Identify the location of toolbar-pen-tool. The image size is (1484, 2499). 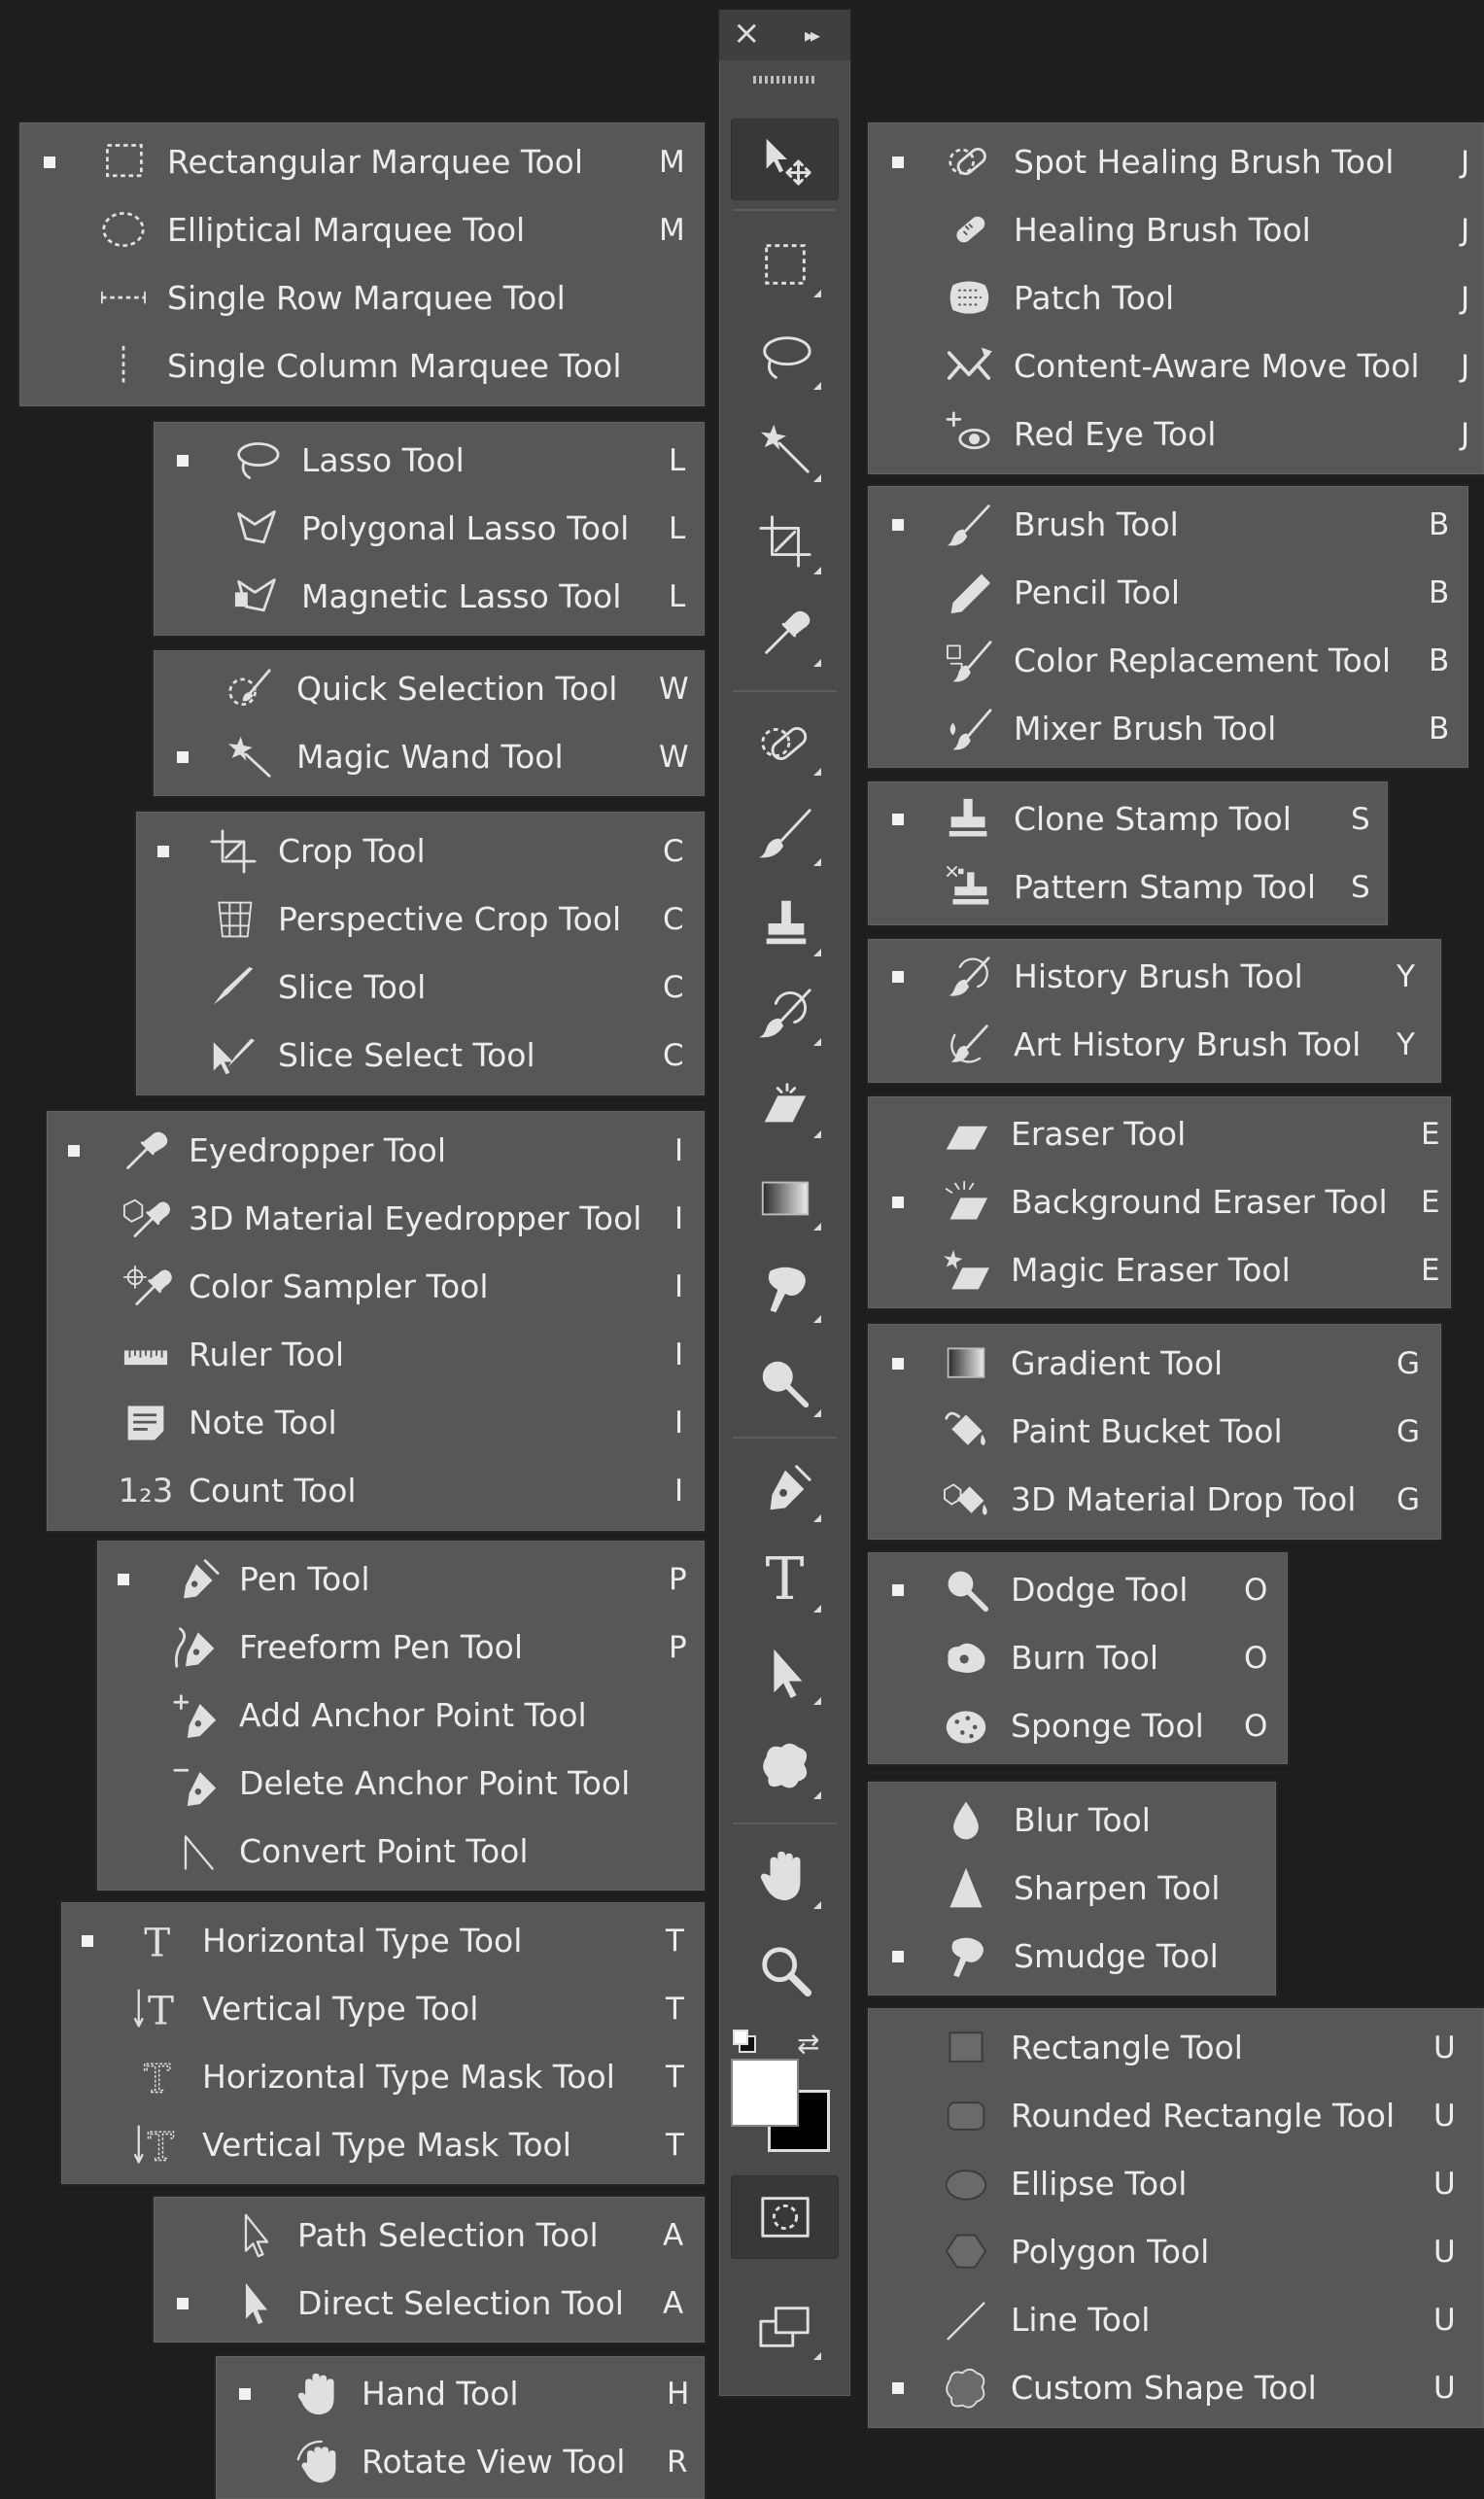
(785, 1489).